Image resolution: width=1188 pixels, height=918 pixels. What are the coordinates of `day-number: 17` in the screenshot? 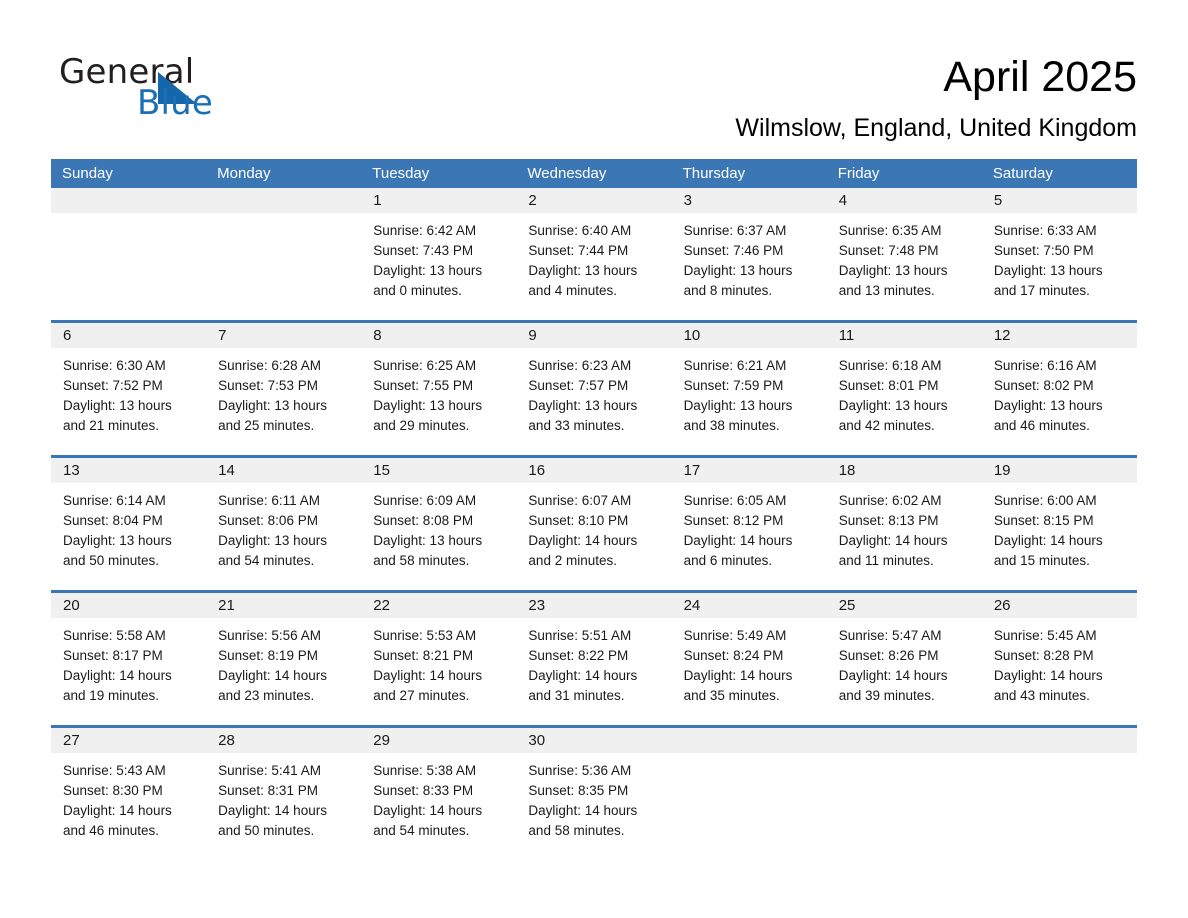 It's located at (692, 470).